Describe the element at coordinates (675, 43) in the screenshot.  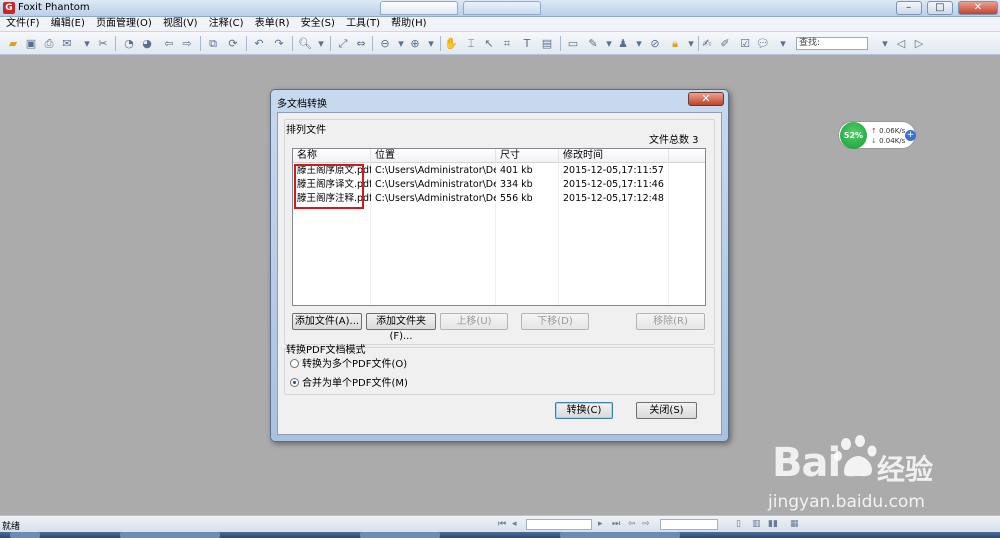
I see `lock-icon: 🔒︎` at that location.